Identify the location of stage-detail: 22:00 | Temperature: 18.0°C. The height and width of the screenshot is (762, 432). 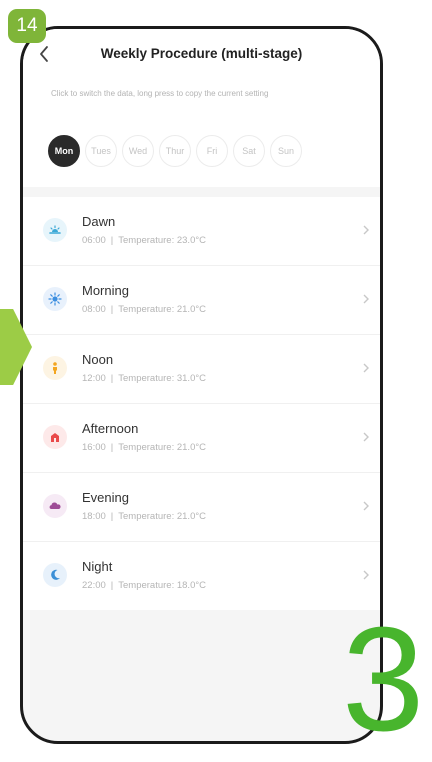
(144, 585).